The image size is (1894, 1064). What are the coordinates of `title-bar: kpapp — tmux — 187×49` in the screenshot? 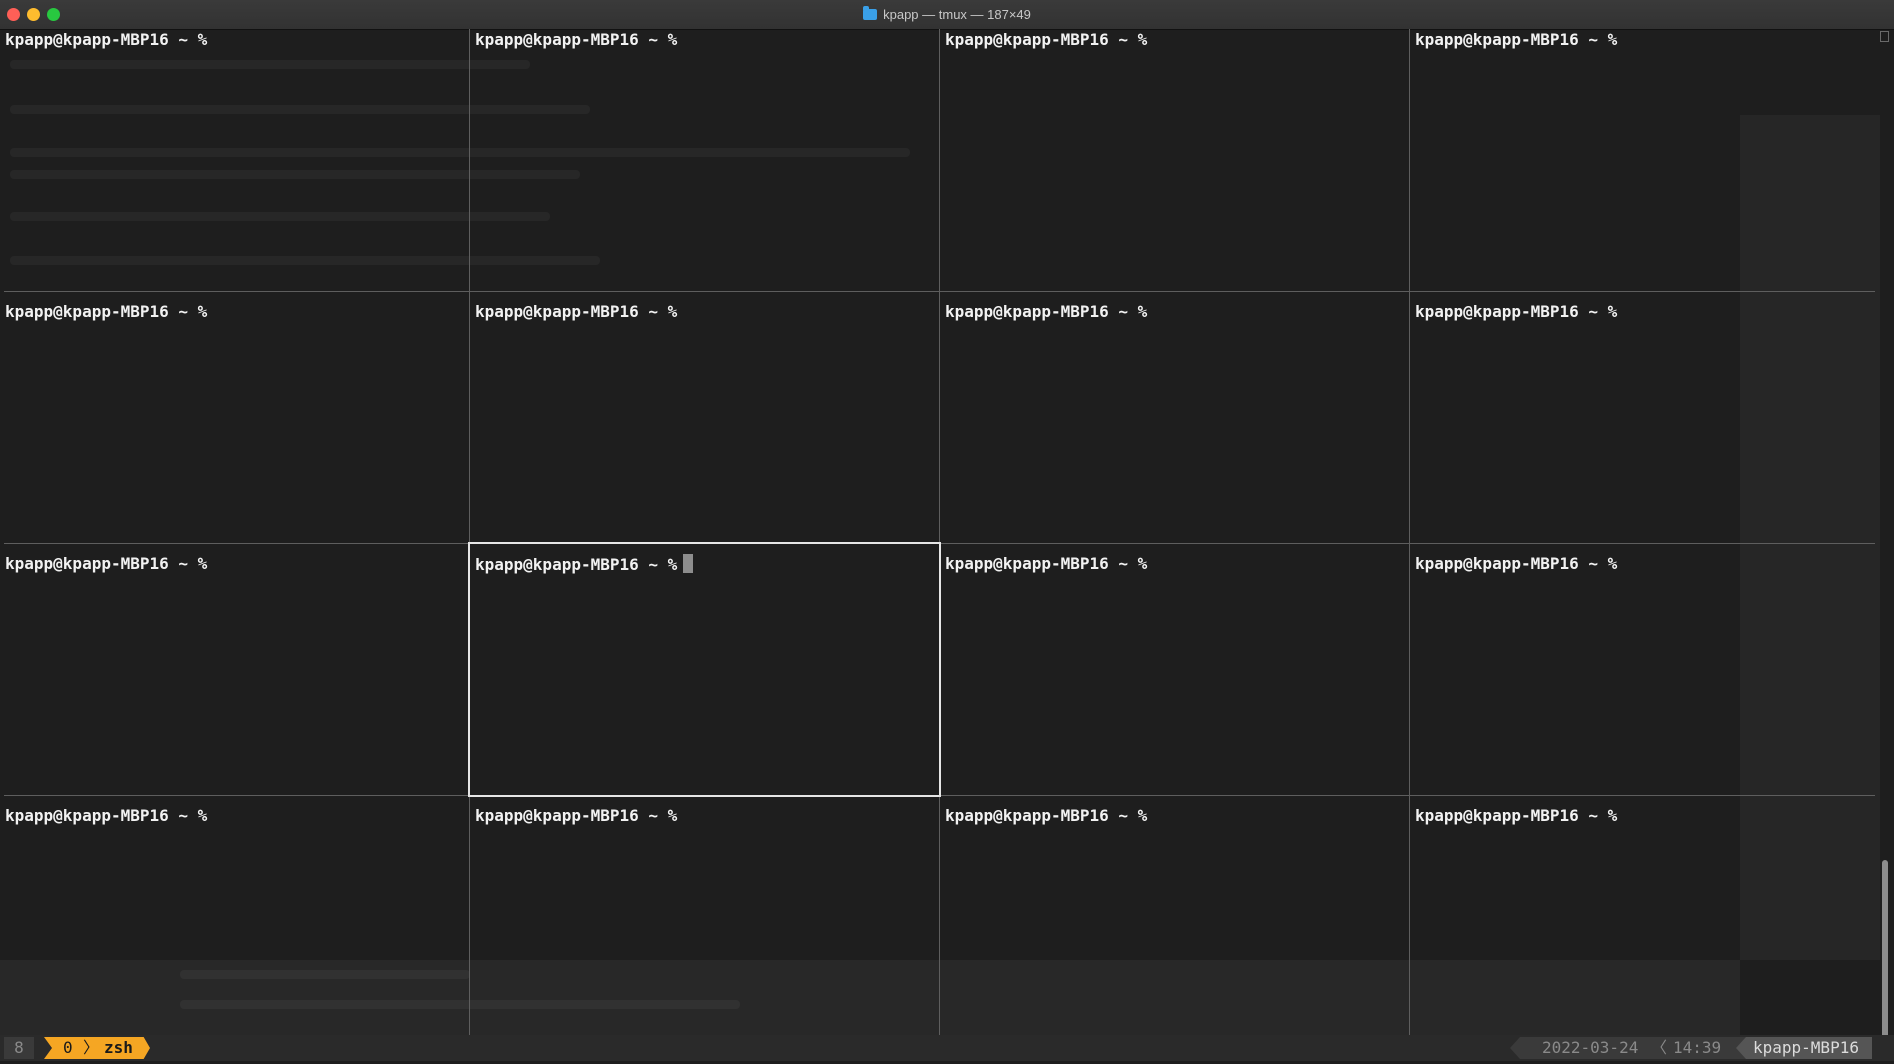 It's located at (947, 15).